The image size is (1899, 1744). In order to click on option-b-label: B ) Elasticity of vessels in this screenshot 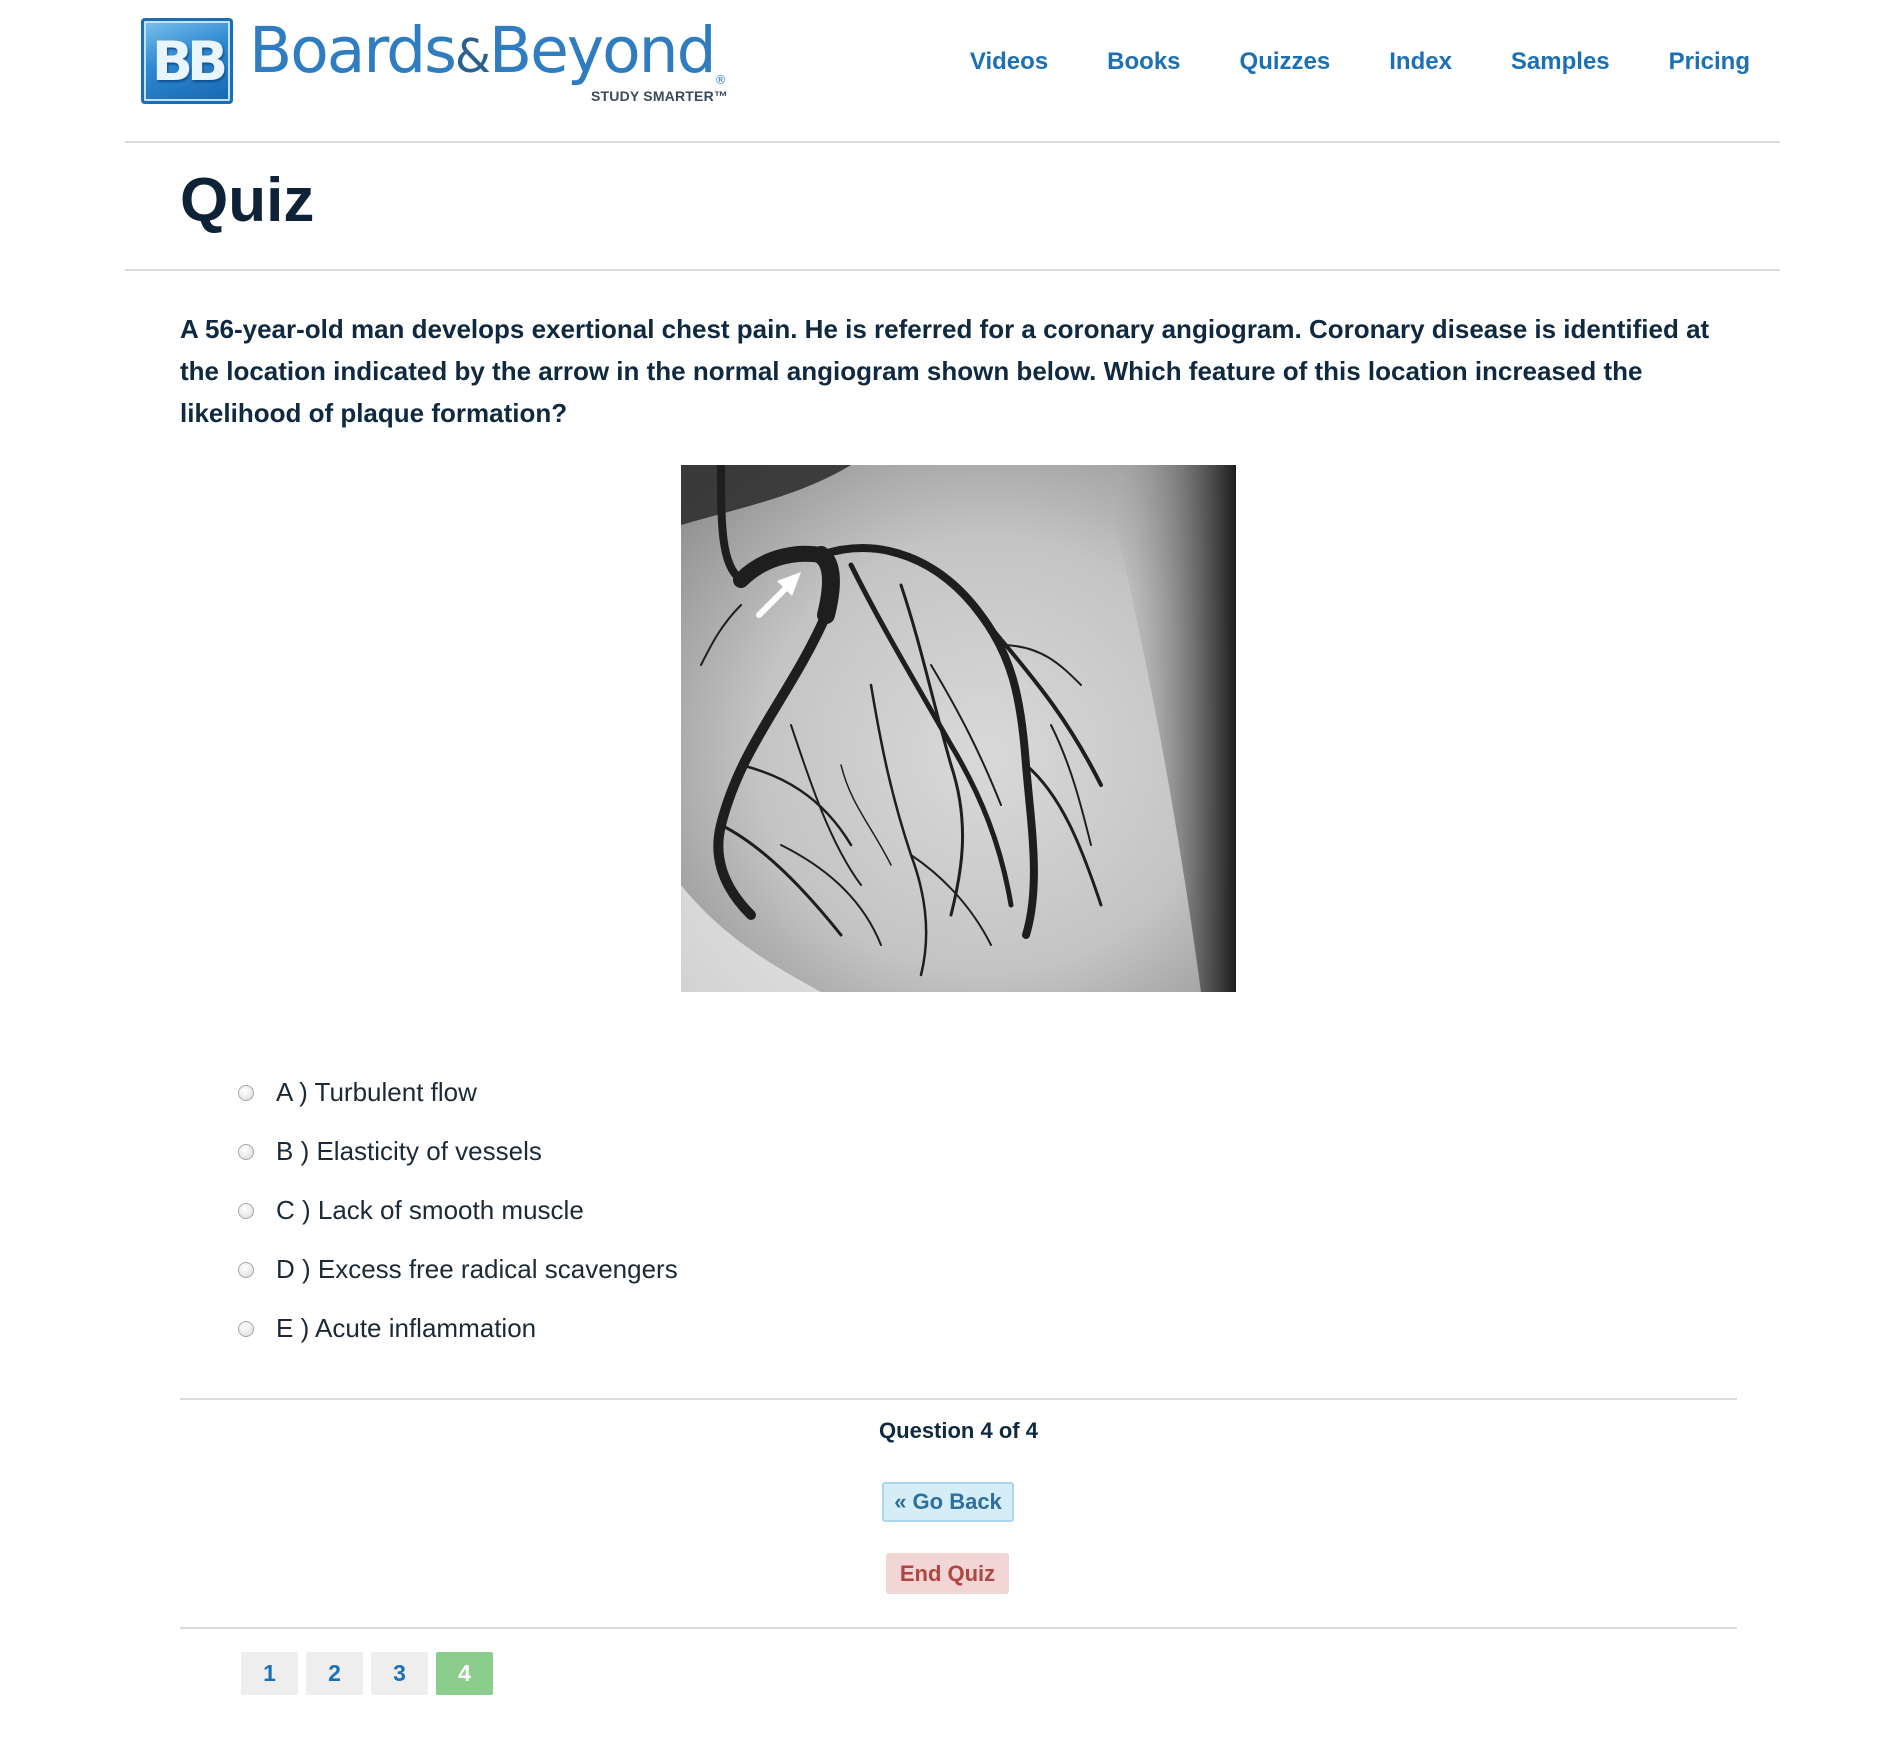, I will do `click(409, 1151)`.